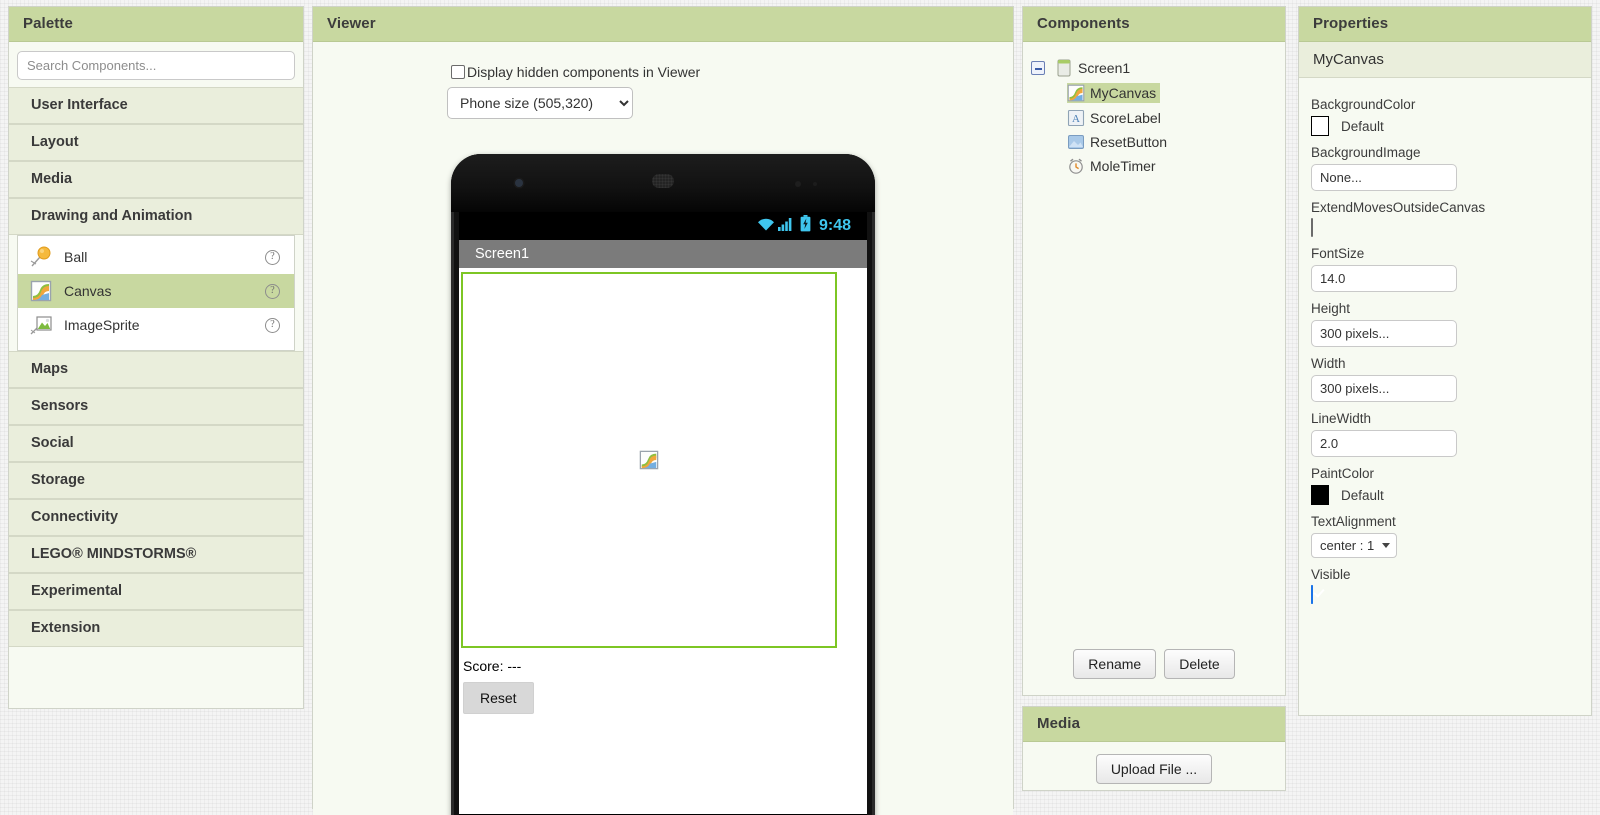 The image size is (1600, 815). Describe the element at coordinates (1176, 118) in the screenshot. I see `tree-item-scorelabel: A ScoreLabel` at that location.